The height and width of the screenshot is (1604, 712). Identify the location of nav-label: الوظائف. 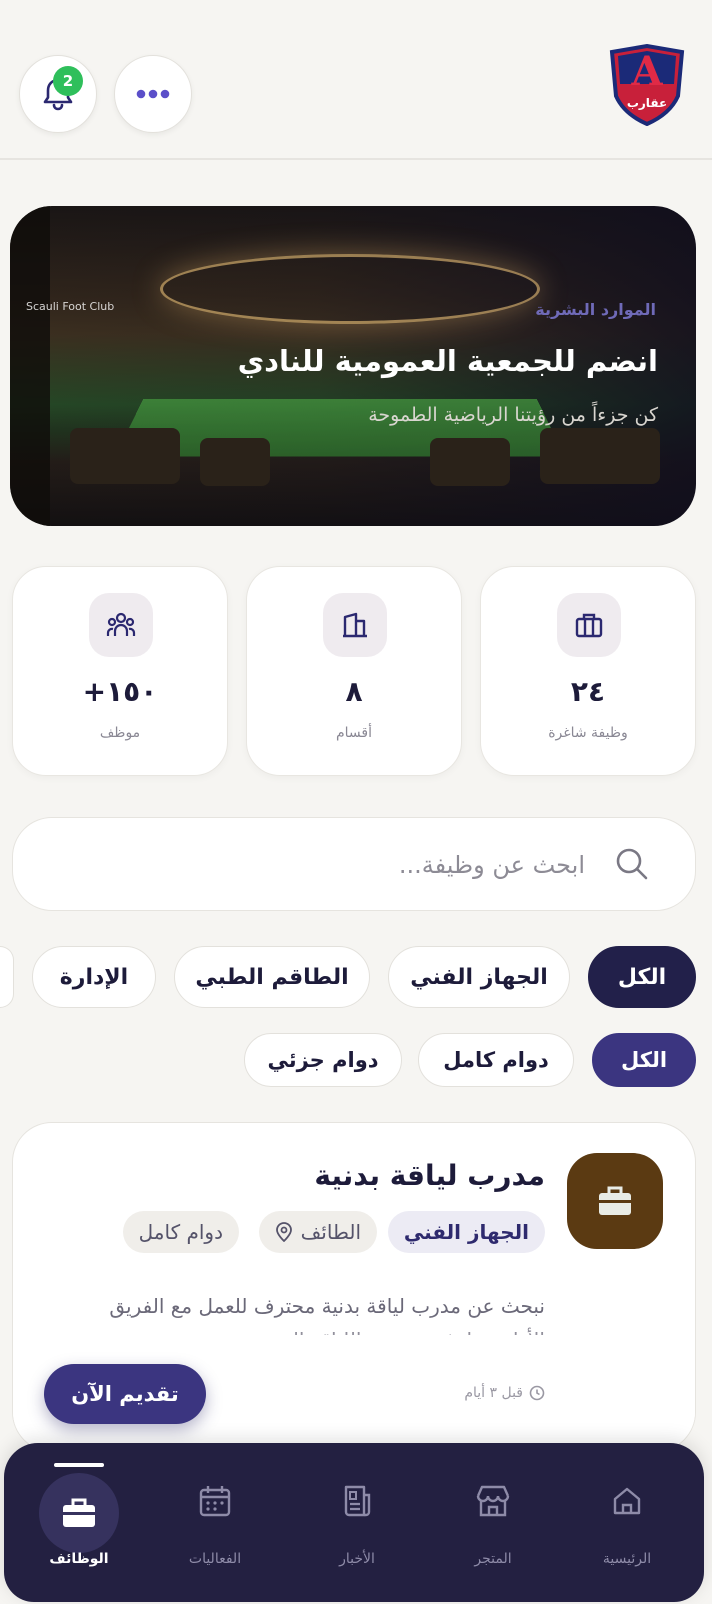
(79, 1559).